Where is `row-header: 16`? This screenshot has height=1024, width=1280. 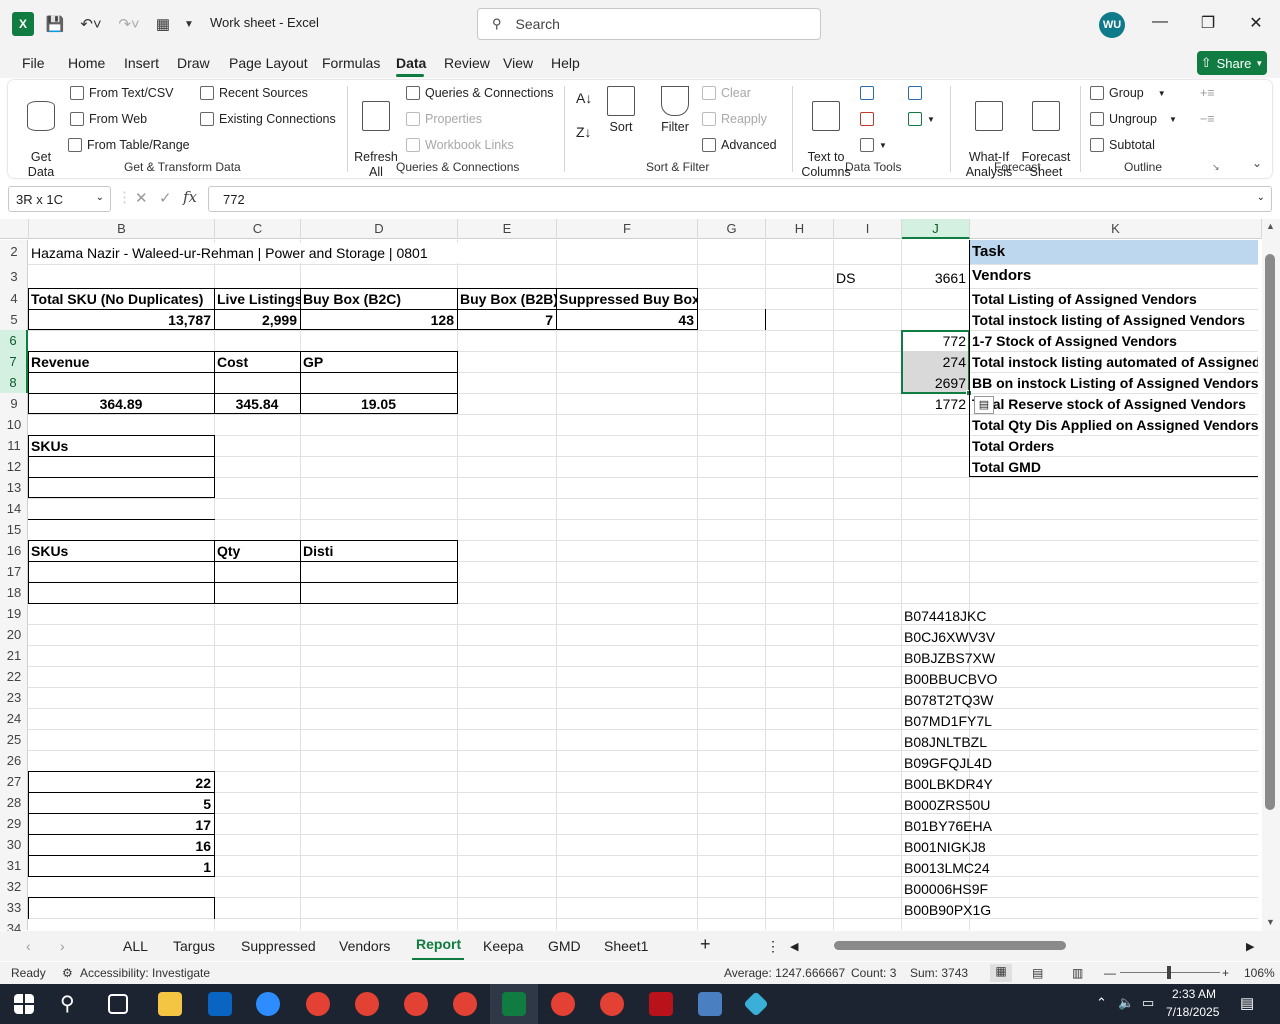
row-header: 16 is located at coordinates (14, 550).